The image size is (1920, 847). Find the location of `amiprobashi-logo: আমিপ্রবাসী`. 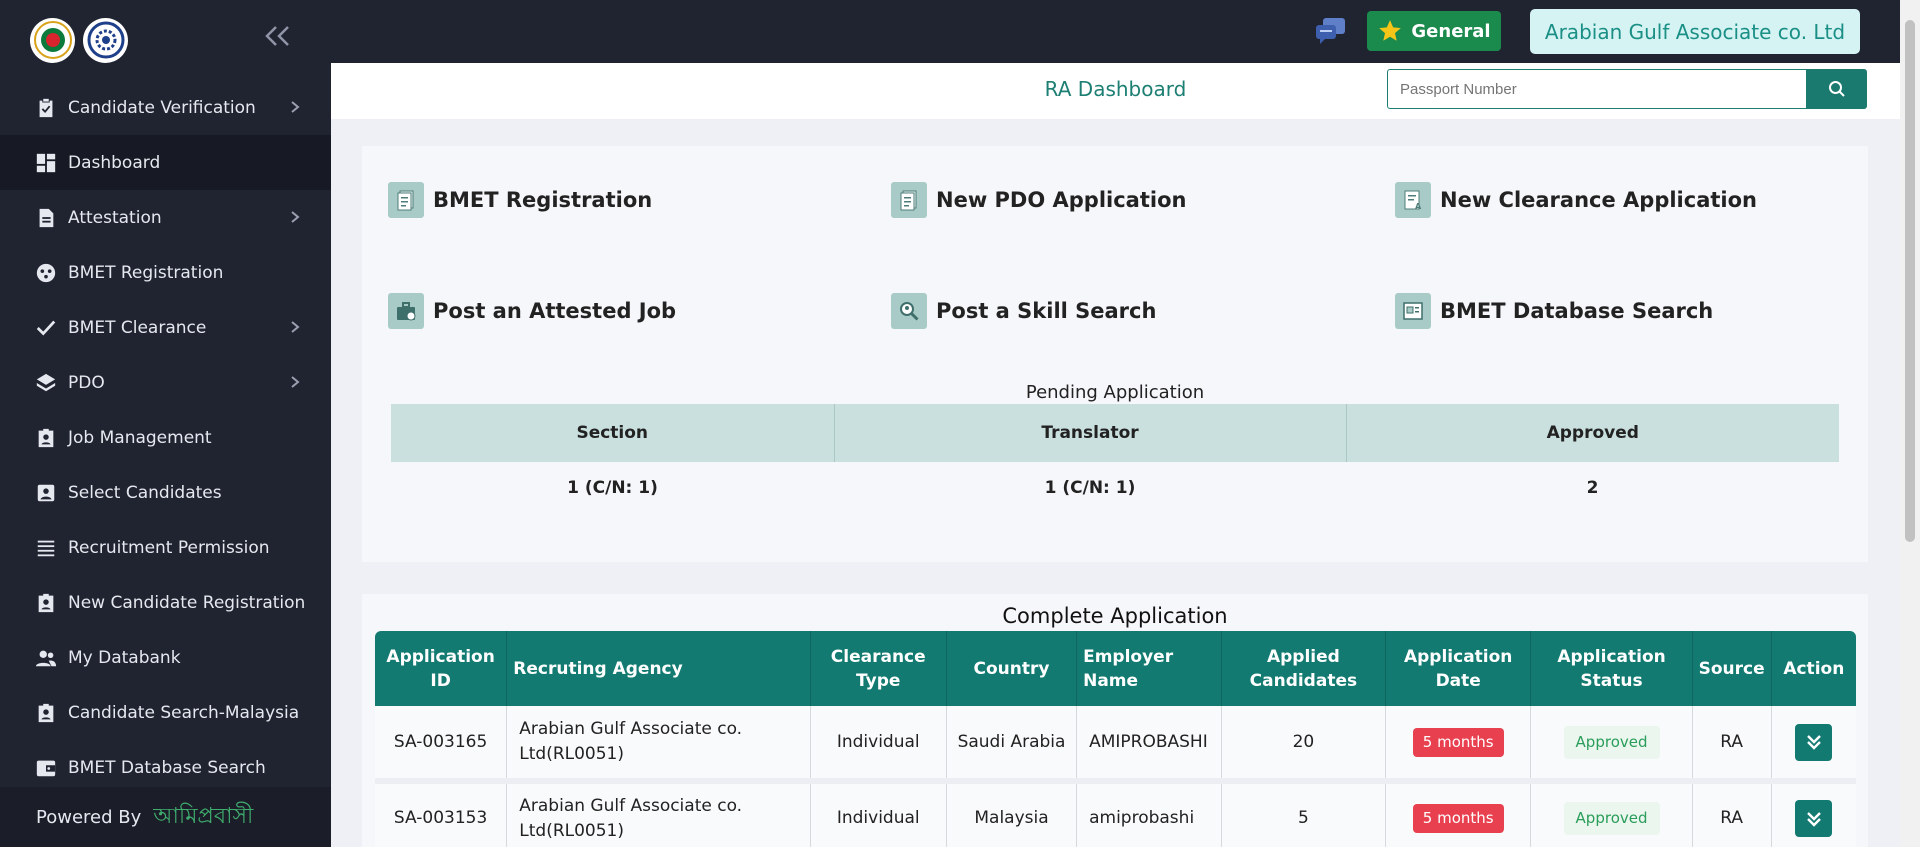

amiprobashi-logo: আমিপ্রবাসী is located at coordinates (203, 816).